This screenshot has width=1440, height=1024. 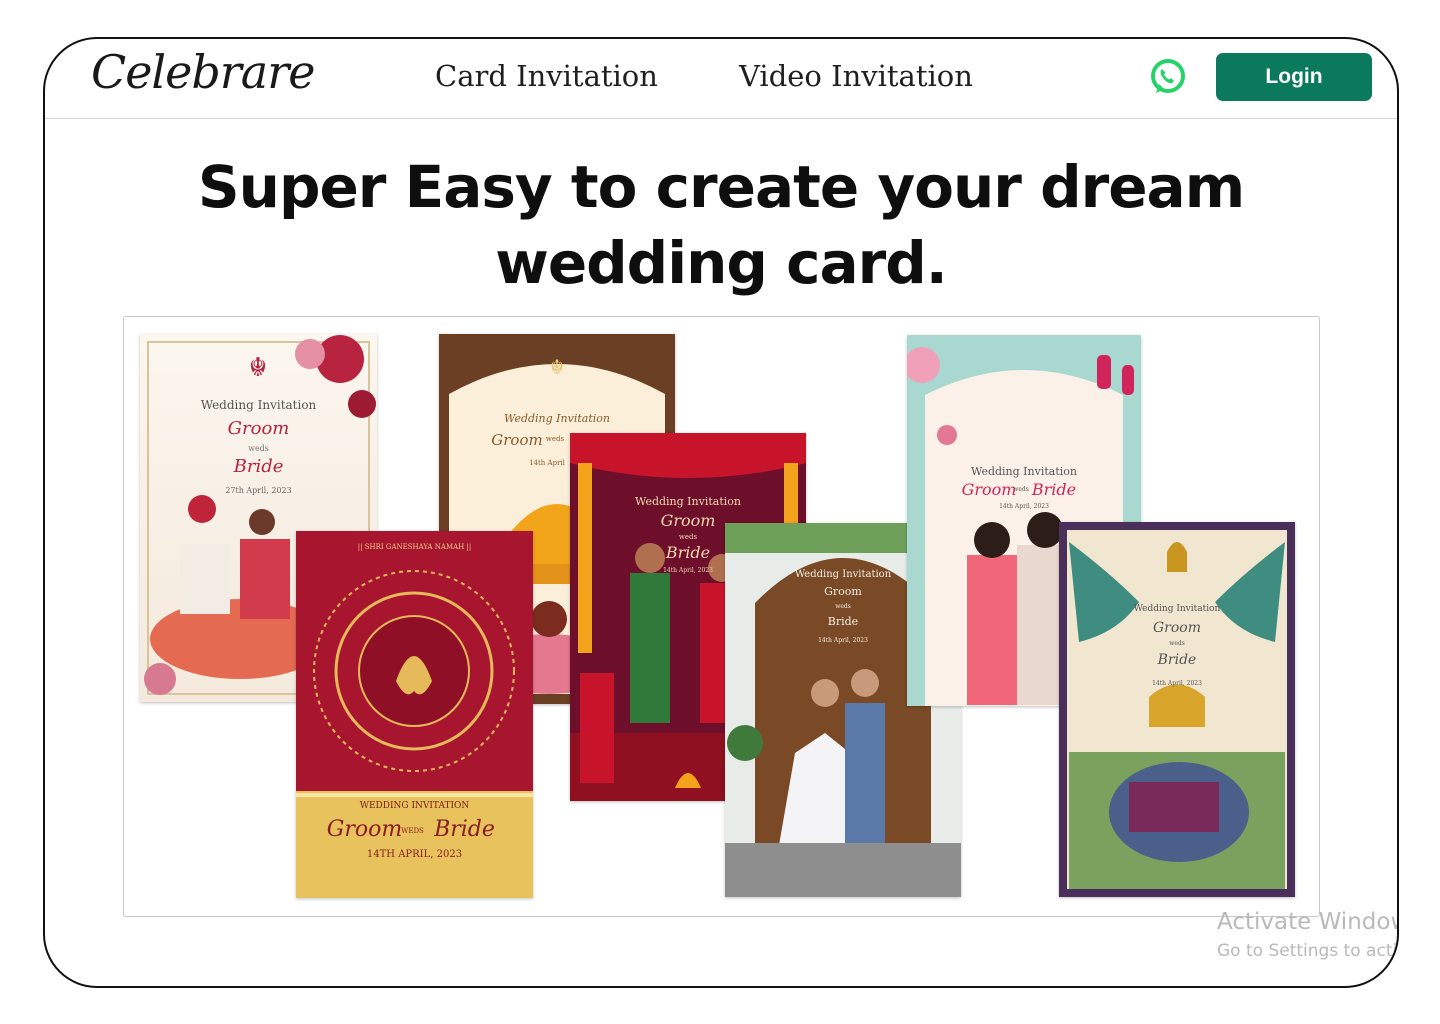 I want to click on card-1-groom: Groom, so click(x=258, y=428).